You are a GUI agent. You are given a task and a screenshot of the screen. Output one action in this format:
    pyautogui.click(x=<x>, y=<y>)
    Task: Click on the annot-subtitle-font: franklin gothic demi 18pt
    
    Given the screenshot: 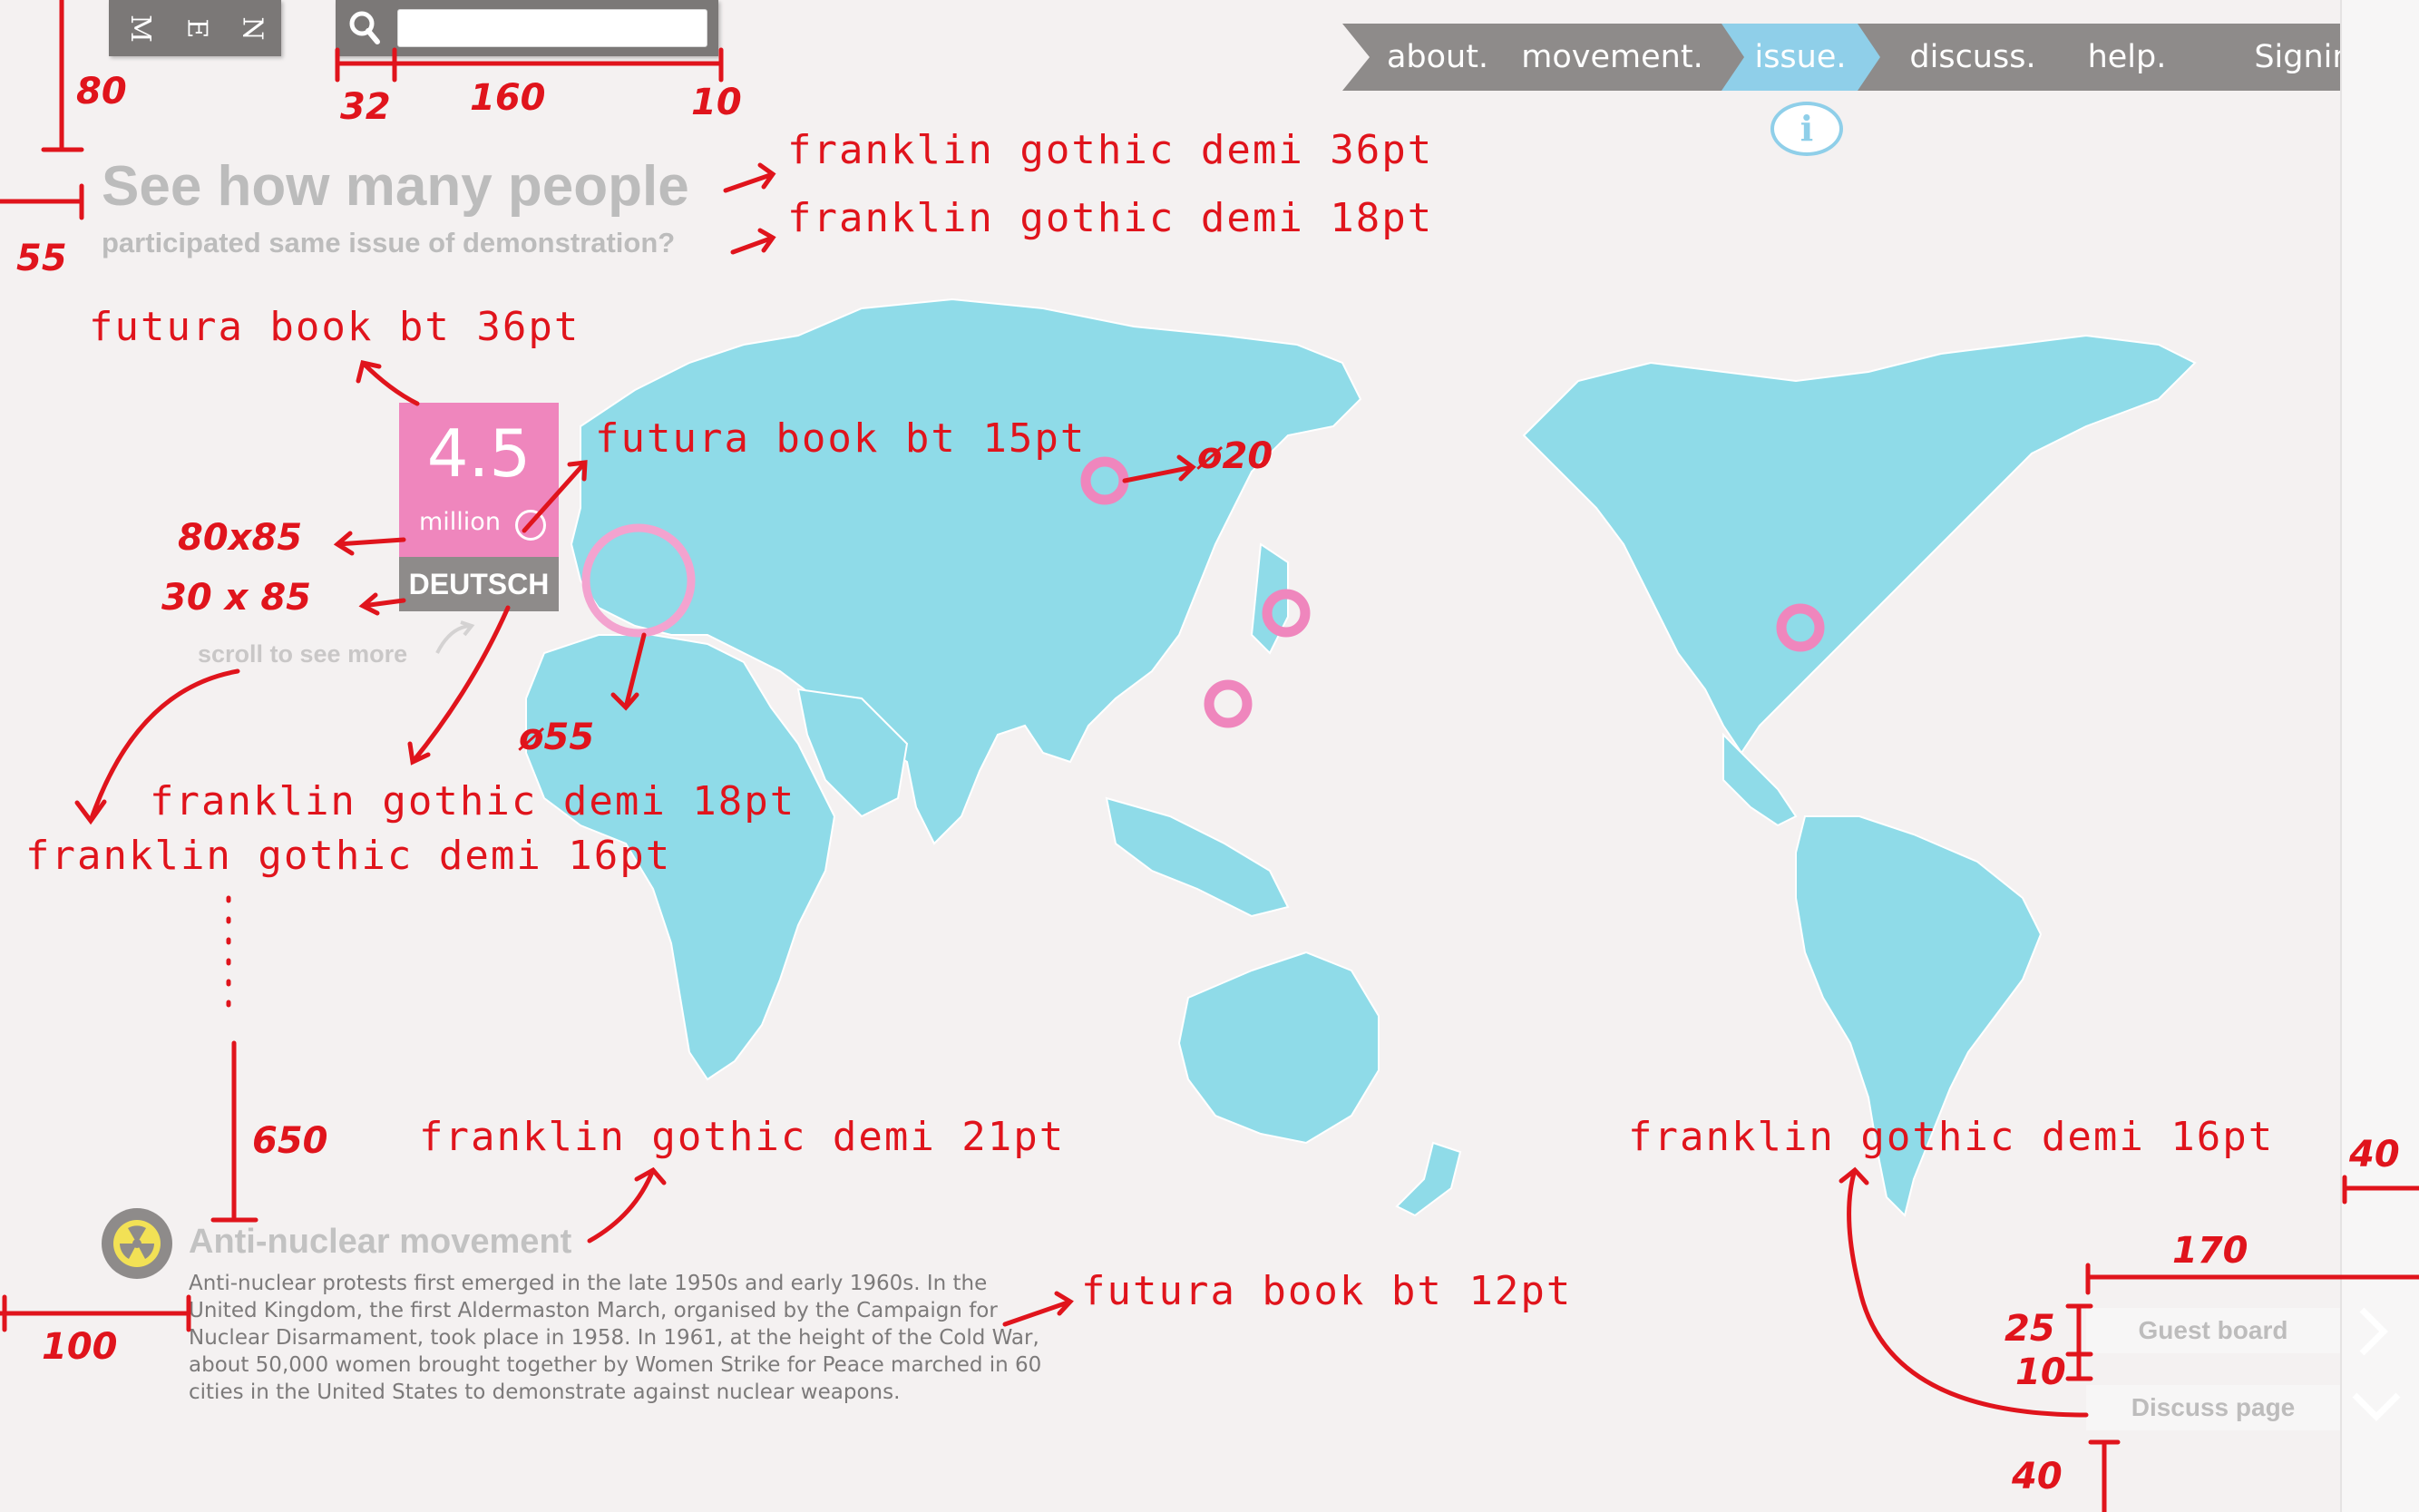 What is the action you would take?
    pyautogui.click(x=1110, y=218)
    